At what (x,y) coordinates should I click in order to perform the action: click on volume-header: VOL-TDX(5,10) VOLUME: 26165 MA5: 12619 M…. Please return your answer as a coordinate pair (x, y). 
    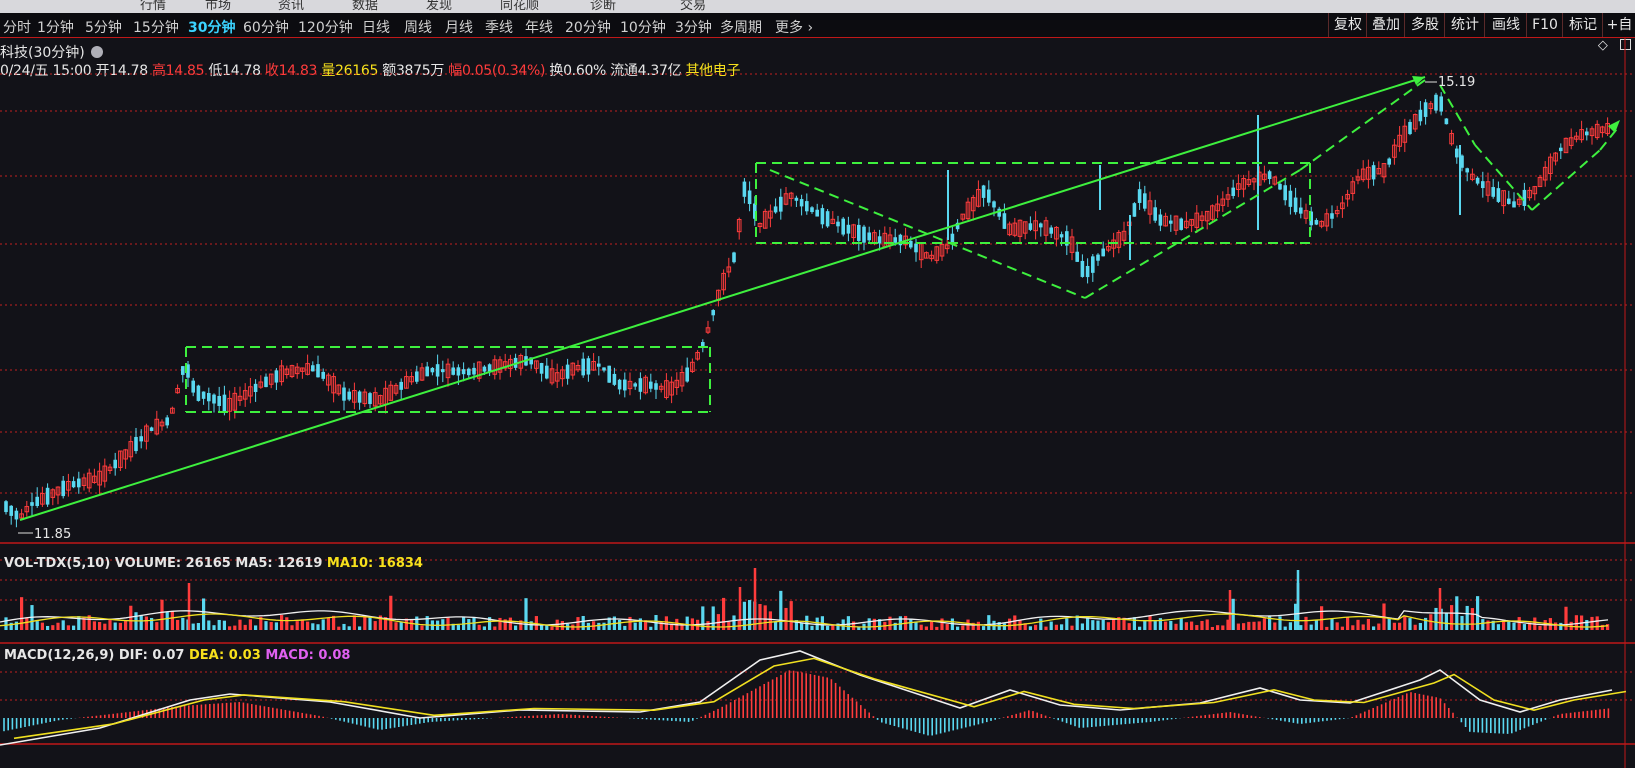
    Looking at the image, I should click on (213, 563).